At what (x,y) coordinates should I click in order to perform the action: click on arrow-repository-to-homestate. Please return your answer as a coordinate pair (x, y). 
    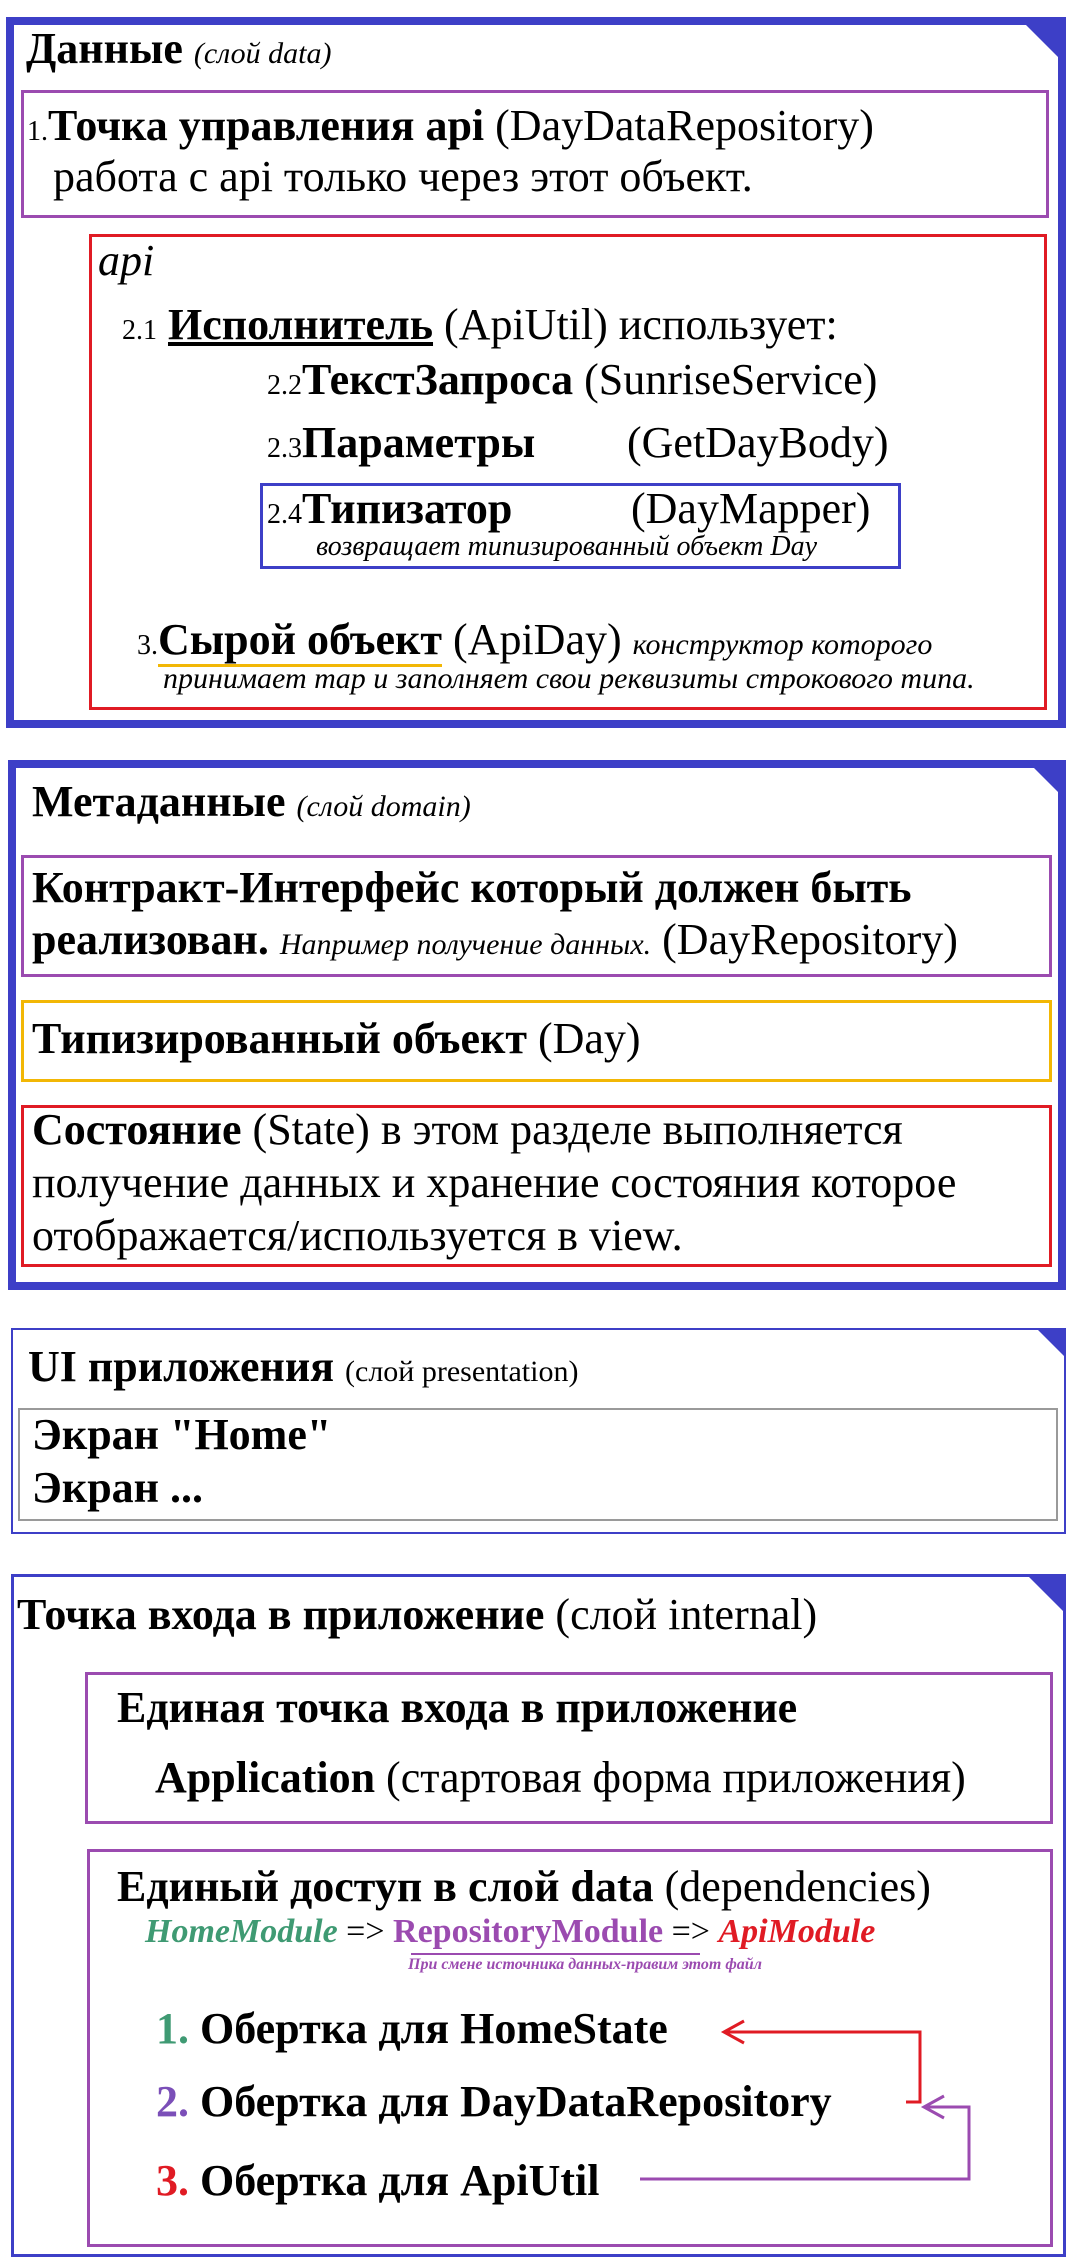
    Looking at the image, I should click on (821, 2061).